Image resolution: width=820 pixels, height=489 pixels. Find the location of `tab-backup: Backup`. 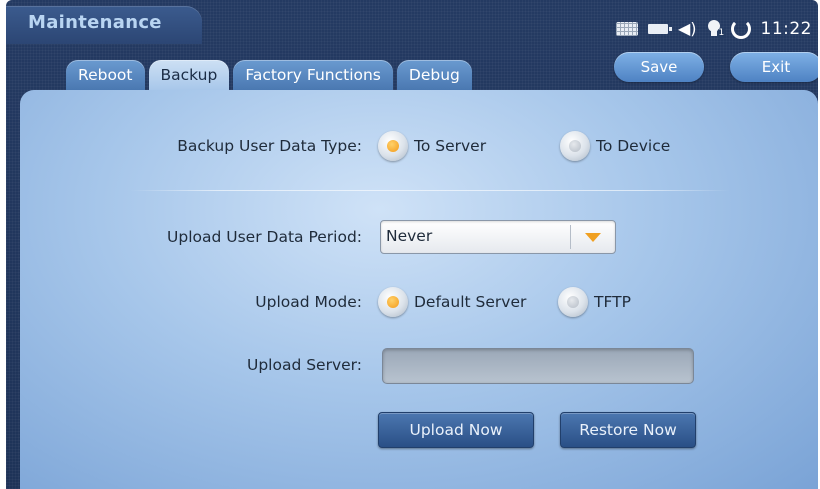

tab-backup: Backup is located at coordinates (189, 75).